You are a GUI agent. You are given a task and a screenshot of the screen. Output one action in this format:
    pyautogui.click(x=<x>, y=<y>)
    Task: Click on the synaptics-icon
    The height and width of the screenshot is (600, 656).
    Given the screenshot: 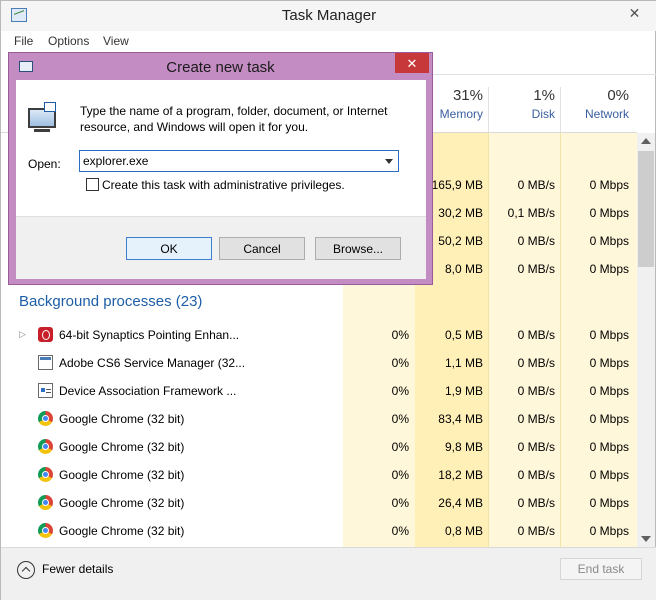 What is the action you would take?
    pyautogui.click(x=45, y=334)
    